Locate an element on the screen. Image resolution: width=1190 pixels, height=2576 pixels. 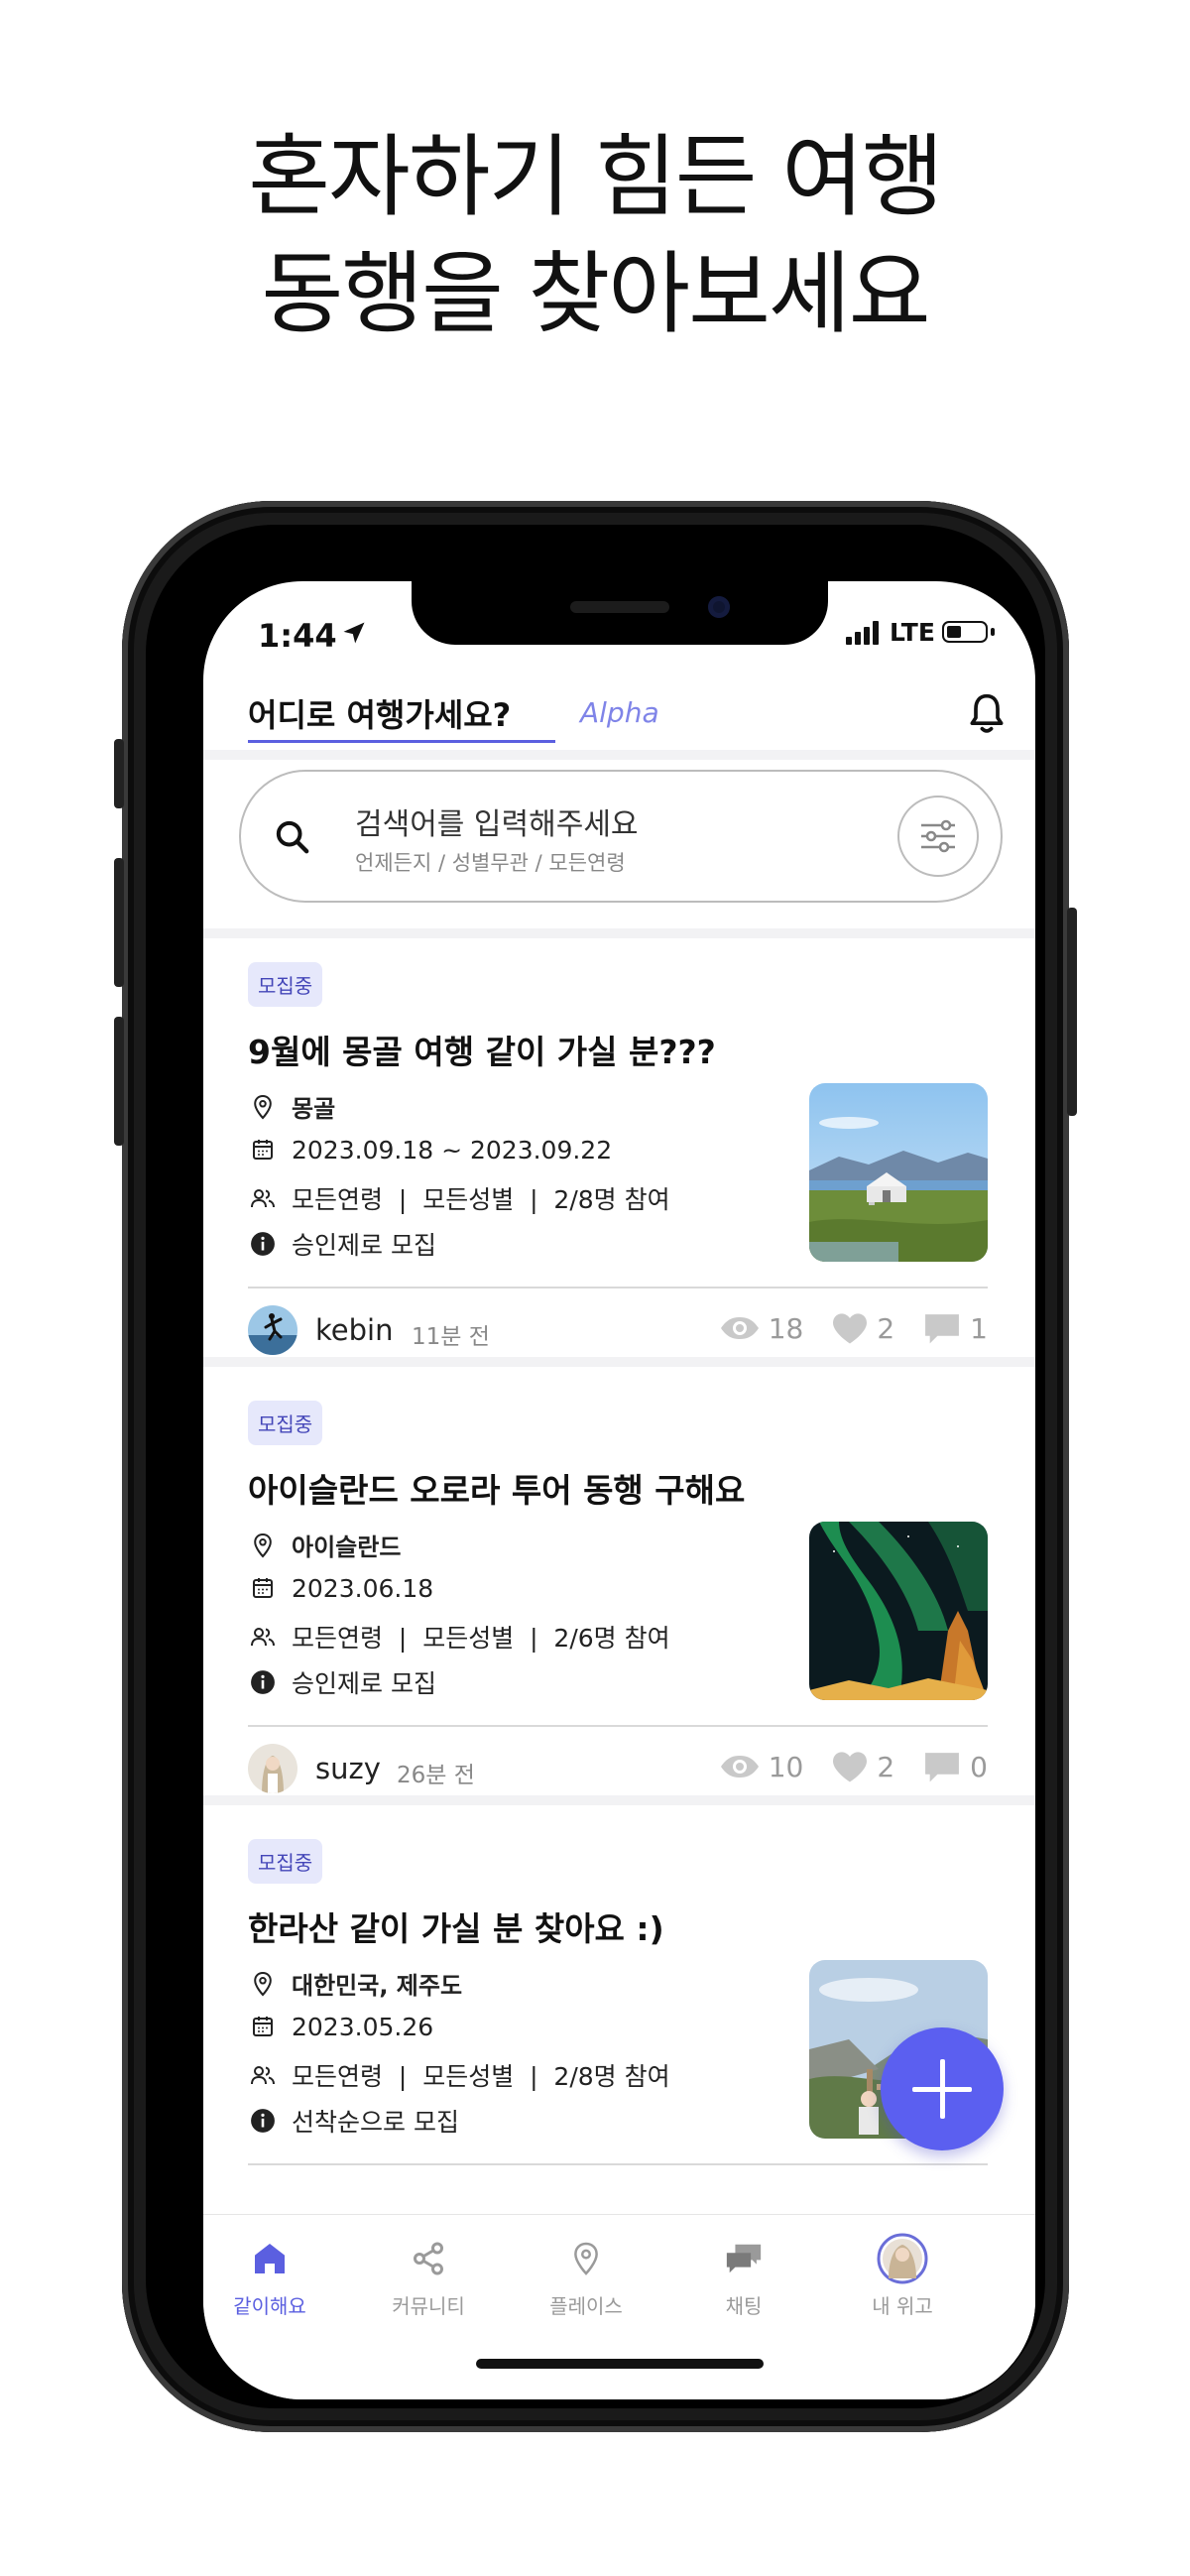
post-conditions: 모든연령 | 모든성별 | 2/6명 참여 is located at coordinates (459, 1637).